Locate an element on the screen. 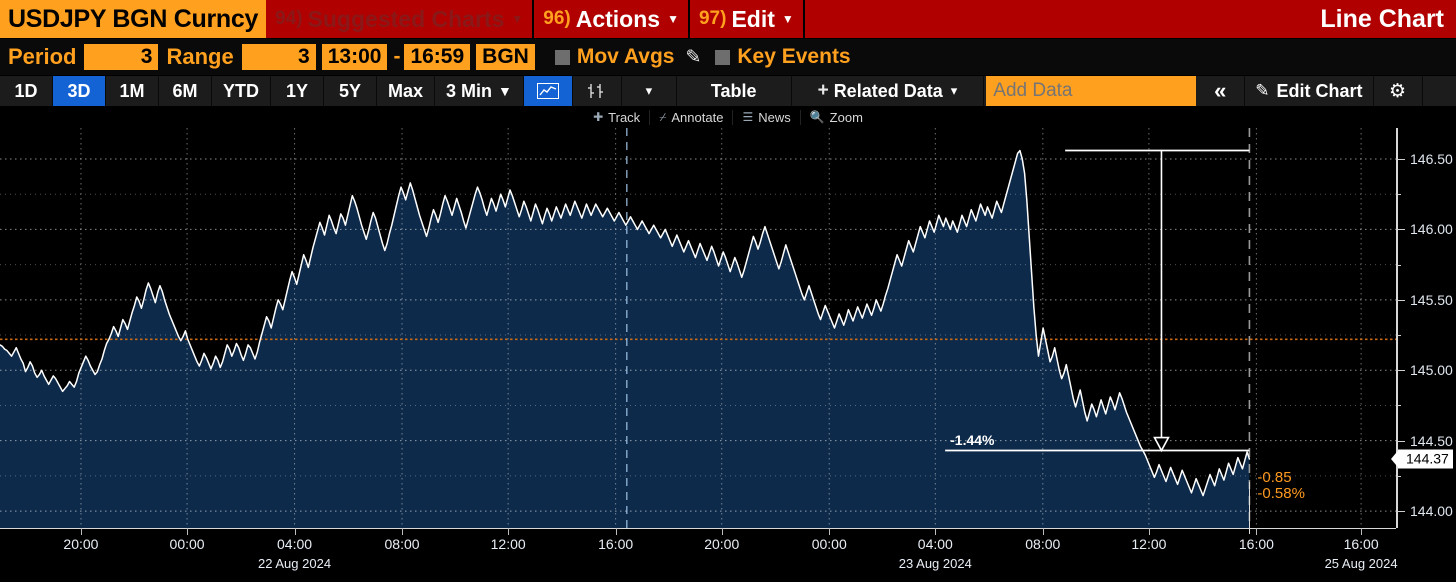 The image size is (1456, 582). track-tool: ✚ Track is located at coordinates (617, 117).